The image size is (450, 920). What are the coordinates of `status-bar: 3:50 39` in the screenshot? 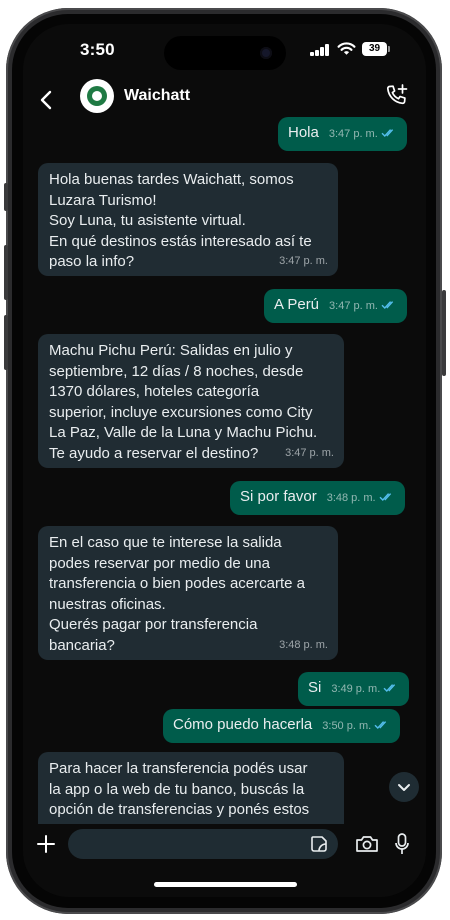 It's located at (224, 51).